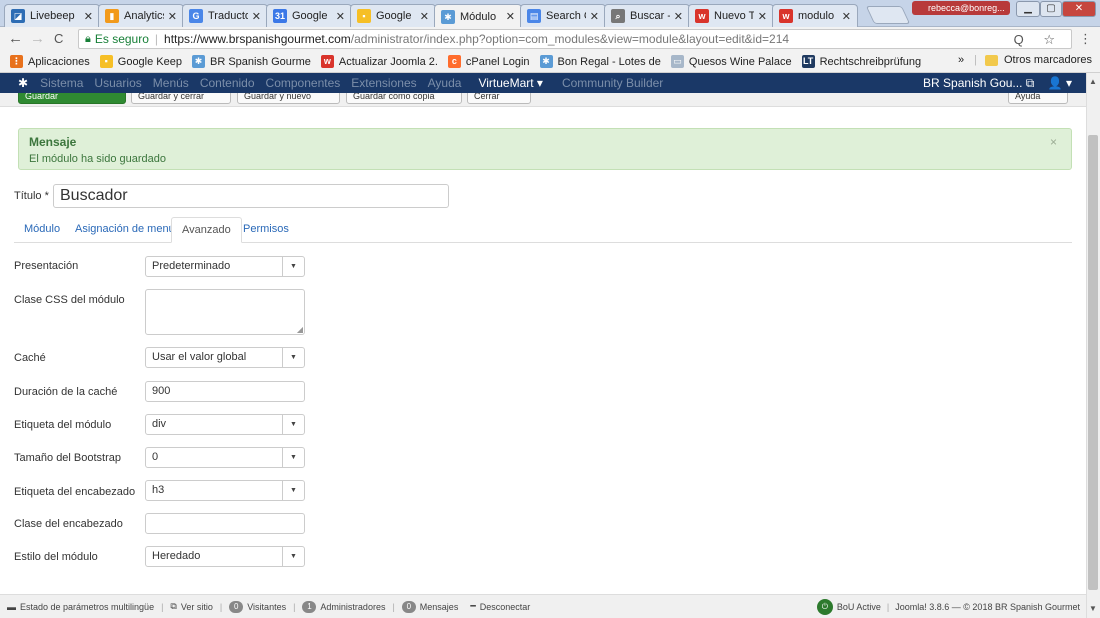  What do you see at coordinates (303, 83) in the screenshot?
I see `menu-componentes: Componentes` at bounding box center [303, 83].